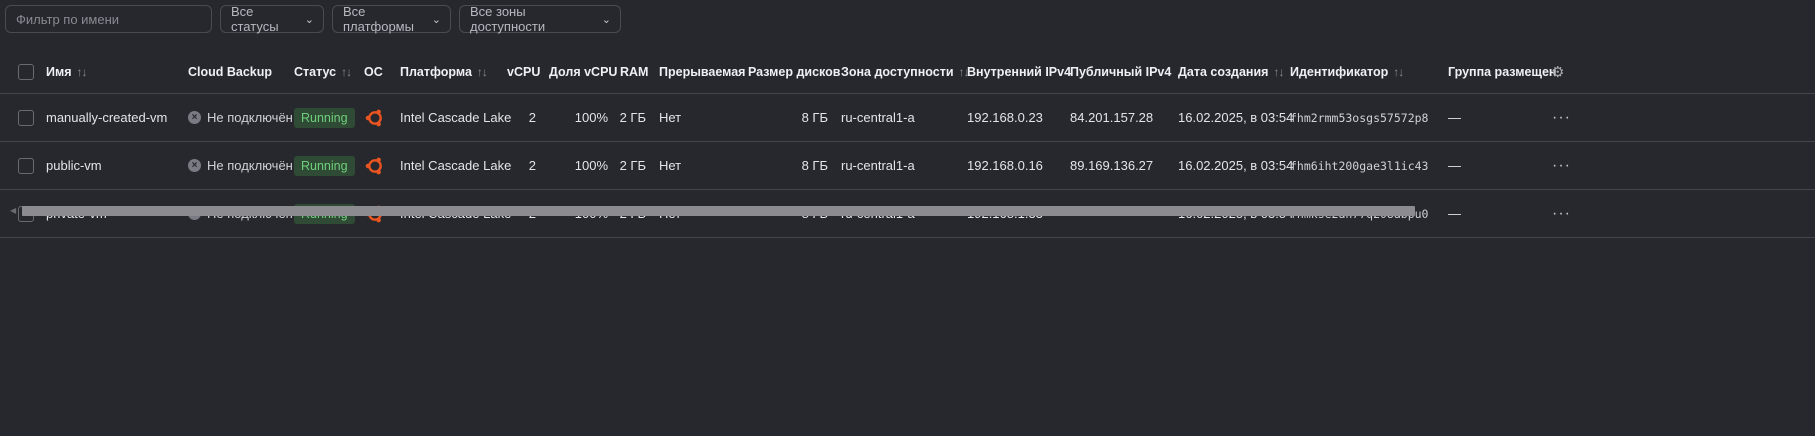 This screenshot has width=1815, height=436. Describe the element at coordinates (13, 210) in the screenshot. I see `scroll-left-icon: ◀` at that location.